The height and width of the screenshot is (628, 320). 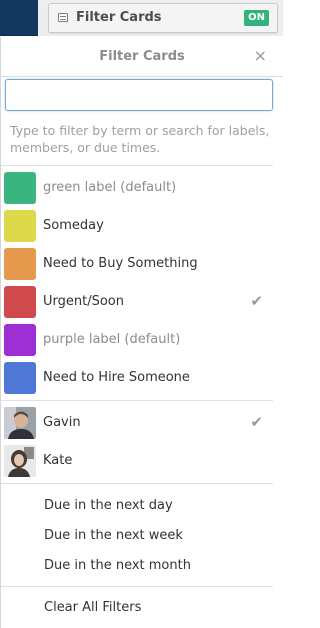 I want to click on clear-all-filters-button: Clear All Filters, so click(x=92, y=607).